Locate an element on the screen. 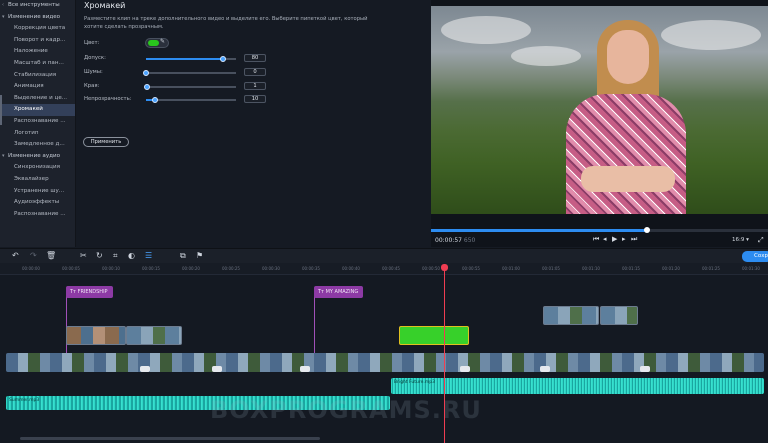 The width and height of the screenshot is (768, 443). ruler-tick-label: 00:00:45 is located at coordinates (391, 268).